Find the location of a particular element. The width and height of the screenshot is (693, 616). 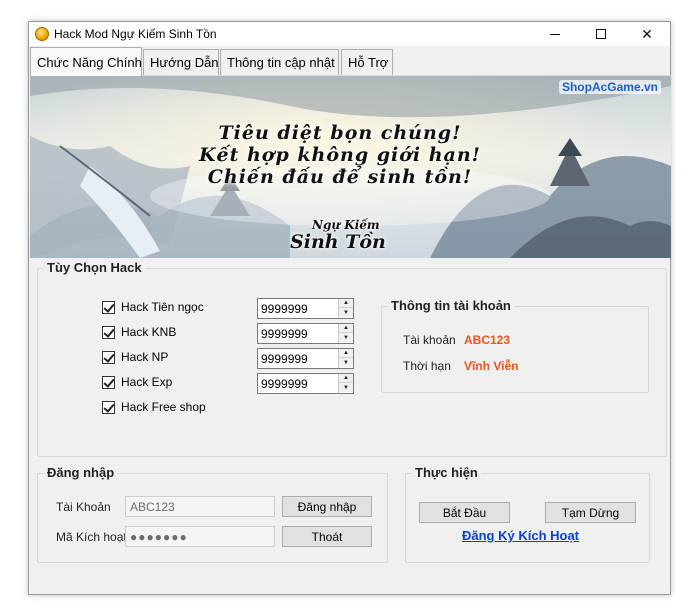

hack-exp-checkbox: Hack Exp is located at coordinates (137, 382).